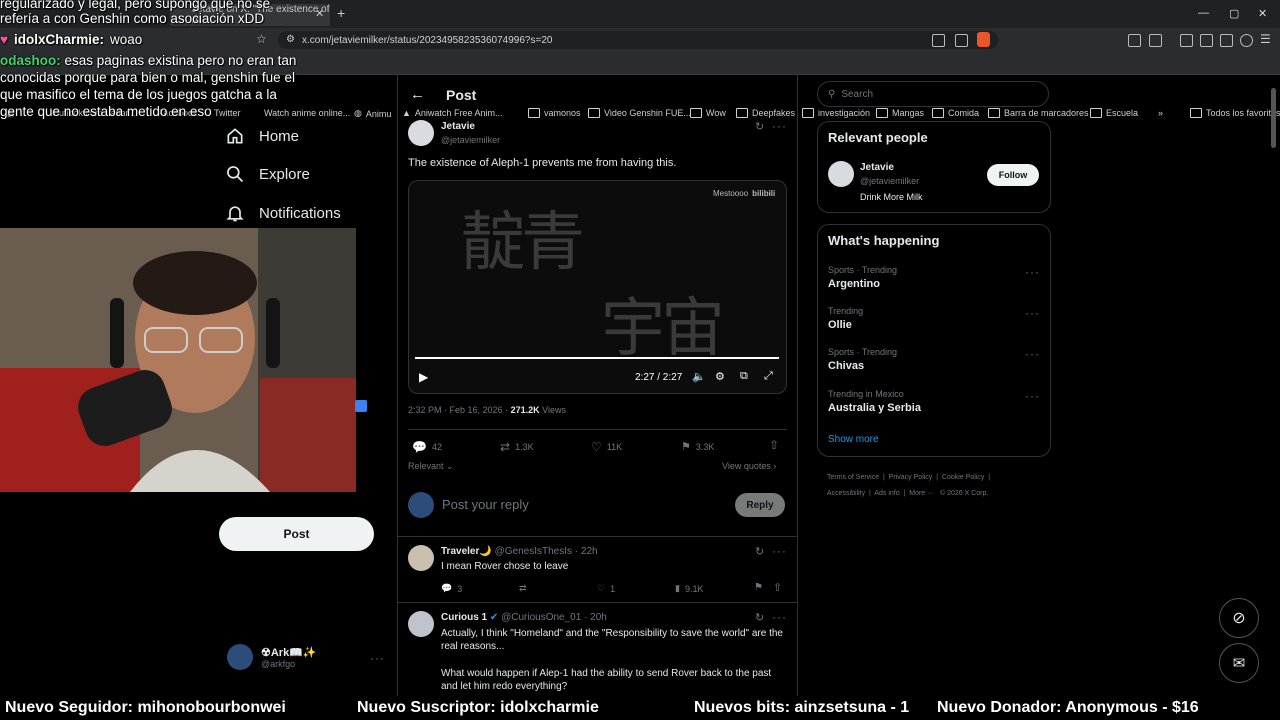  I want to click on reply-text: I mean Rover chose to leave, so click(505, 566).